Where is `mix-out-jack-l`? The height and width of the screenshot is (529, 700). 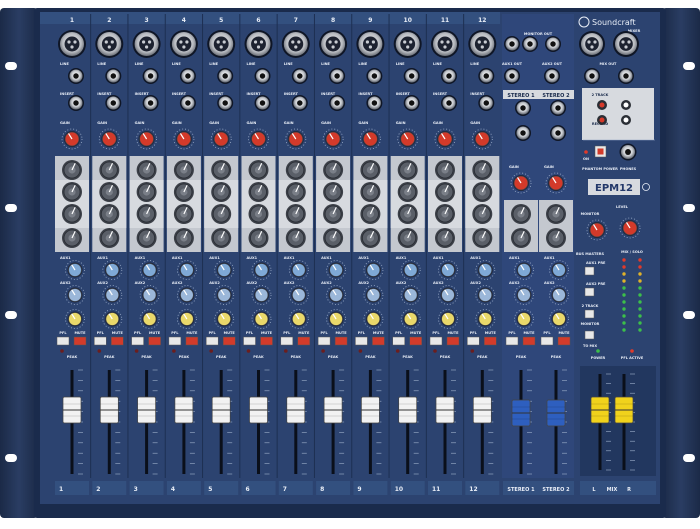 mix-out-jack-l is located at coordinates (592, 76).